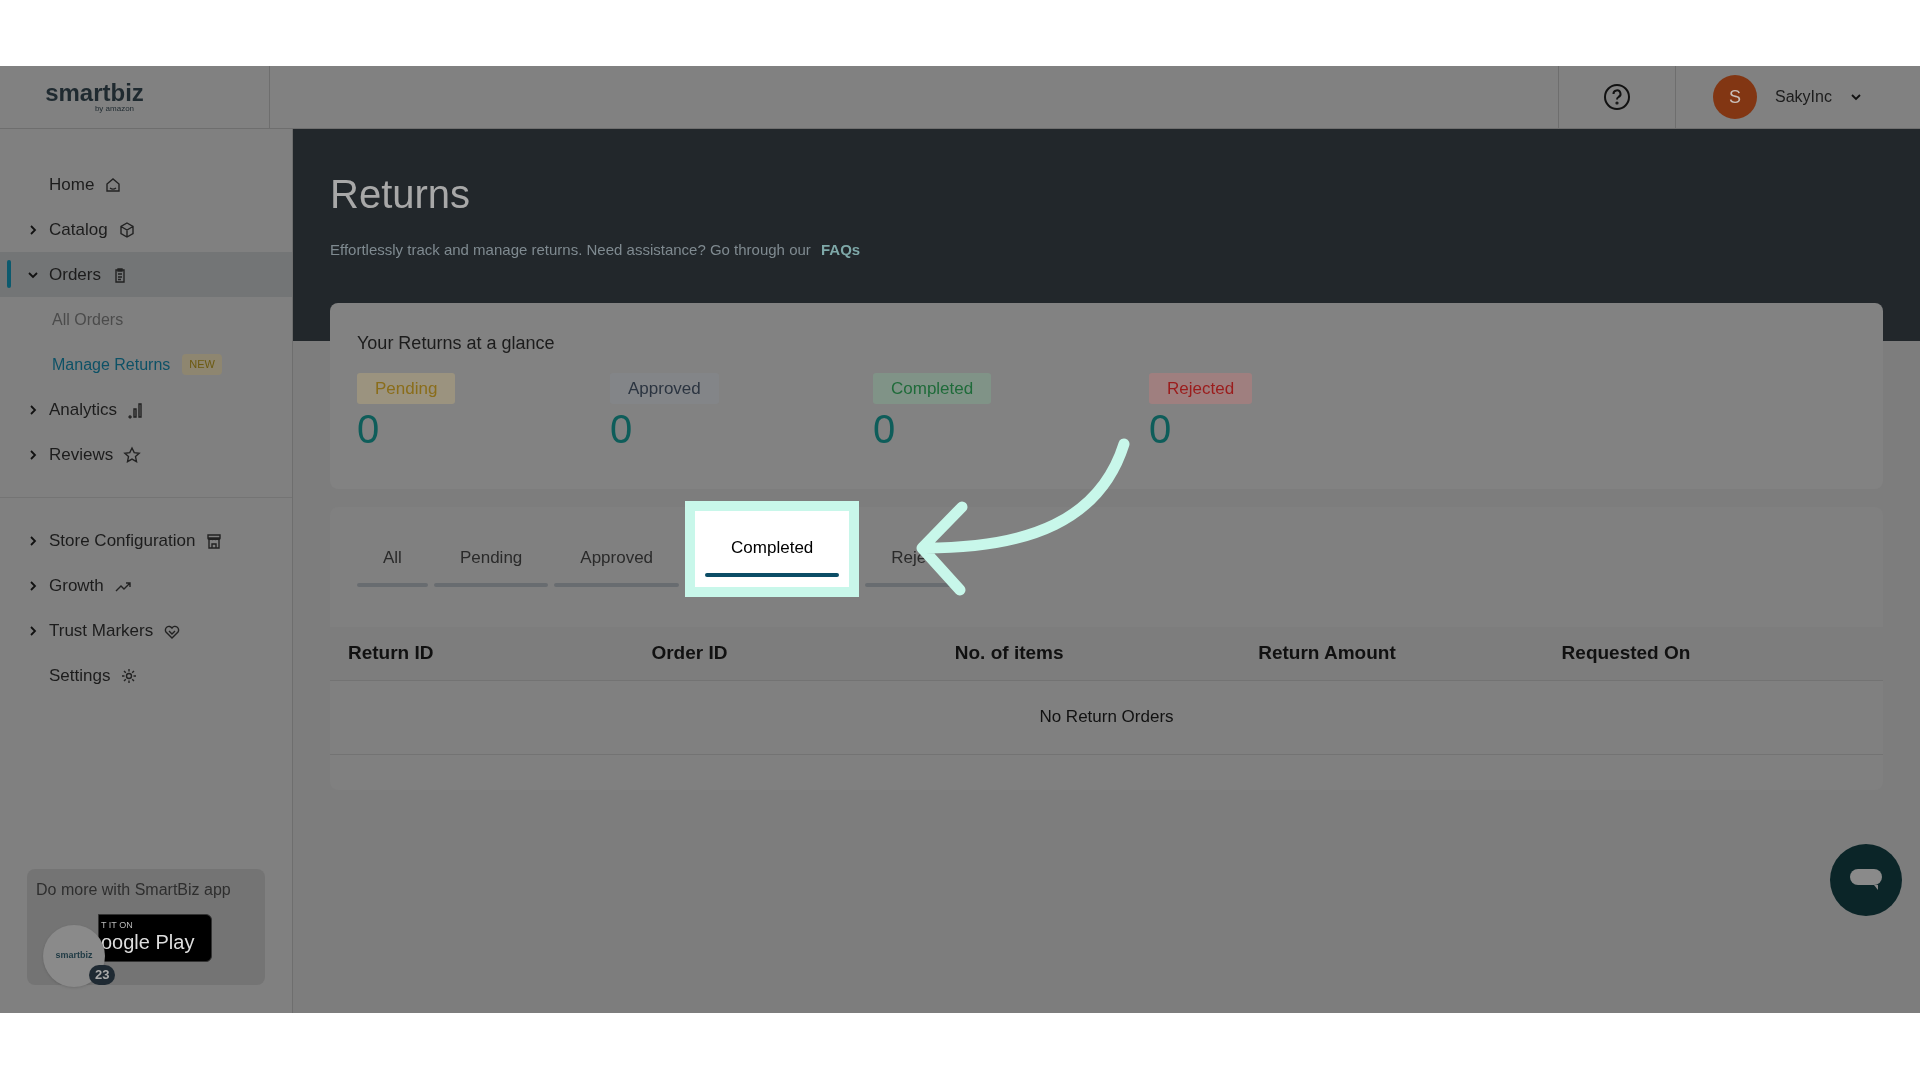 The image size is (1920, 1080). Describe the element at coordinates (101, 630) in the screenshot. I see `sidebar-label: Trust Markers` at that location.